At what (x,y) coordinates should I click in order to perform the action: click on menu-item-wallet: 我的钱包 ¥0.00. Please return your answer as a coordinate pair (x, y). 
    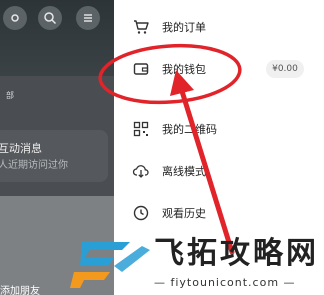
    Looking at the image, I should click on (219, 69).